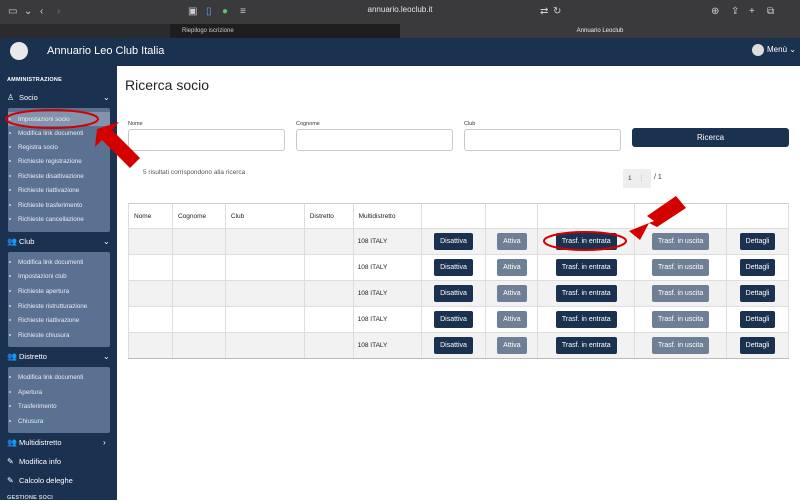 The height and width of the screenshot is (501, 800). Describe the element at coordinates (117, 145) in the screenshot. I see `annotation-arrow-sidebar` at that location.